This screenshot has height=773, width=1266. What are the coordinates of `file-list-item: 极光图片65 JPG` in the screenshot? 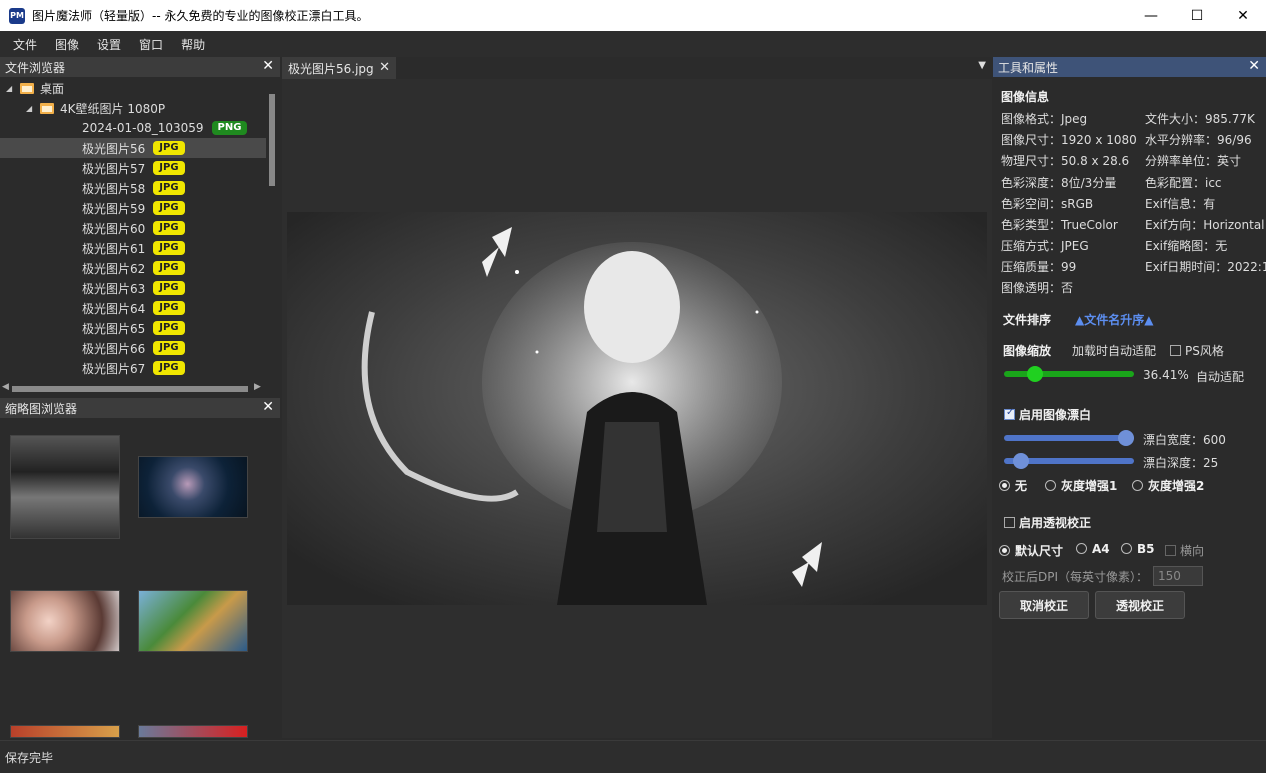 It's located at (133, 328).